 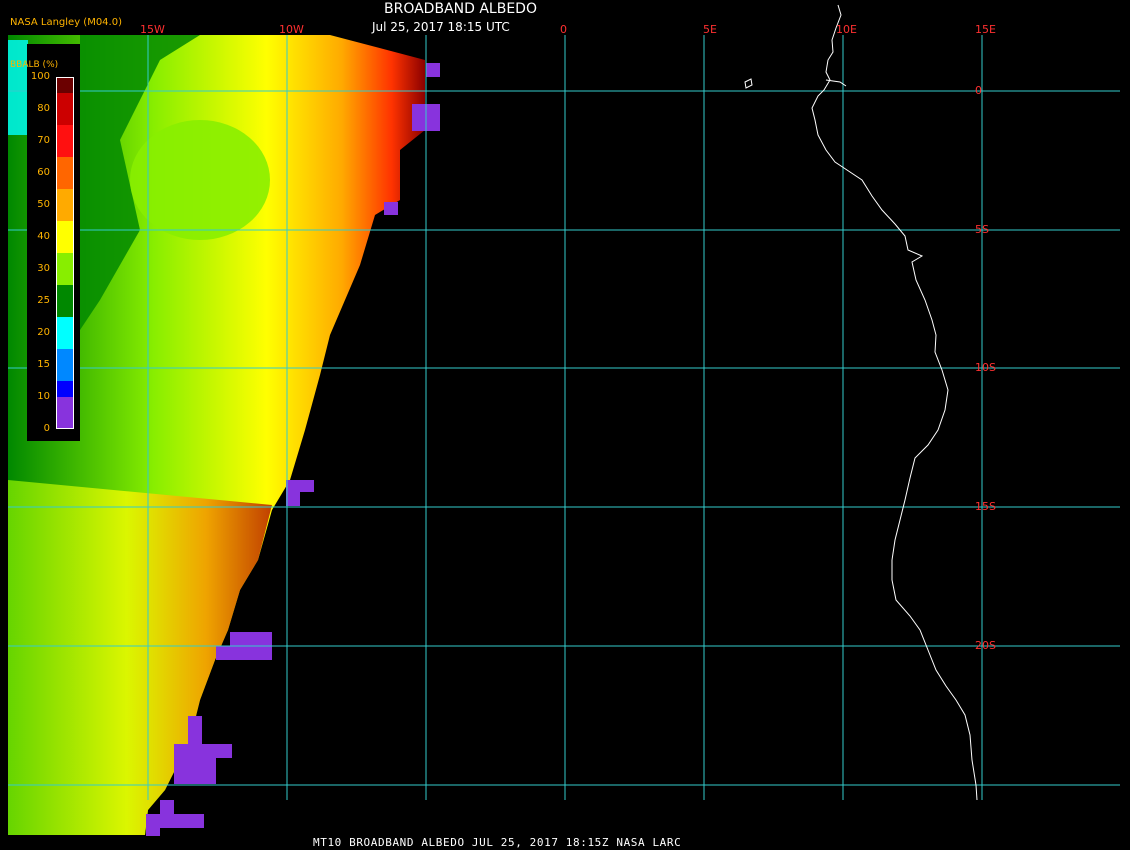 What do you see at coordinates (985, 506) in the screenshot?
I see `lat-label-15s: 15S` at bounding box center [985, 506].